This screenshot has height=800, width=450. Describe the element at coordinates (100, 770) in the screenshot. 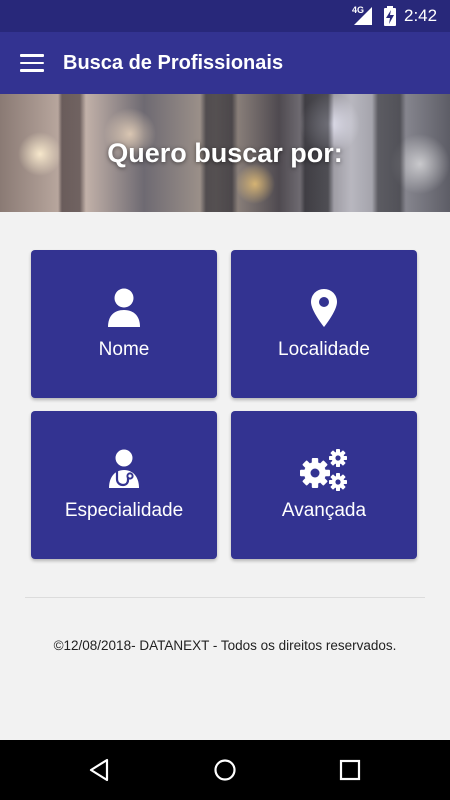

I see `back-icon` at that location.